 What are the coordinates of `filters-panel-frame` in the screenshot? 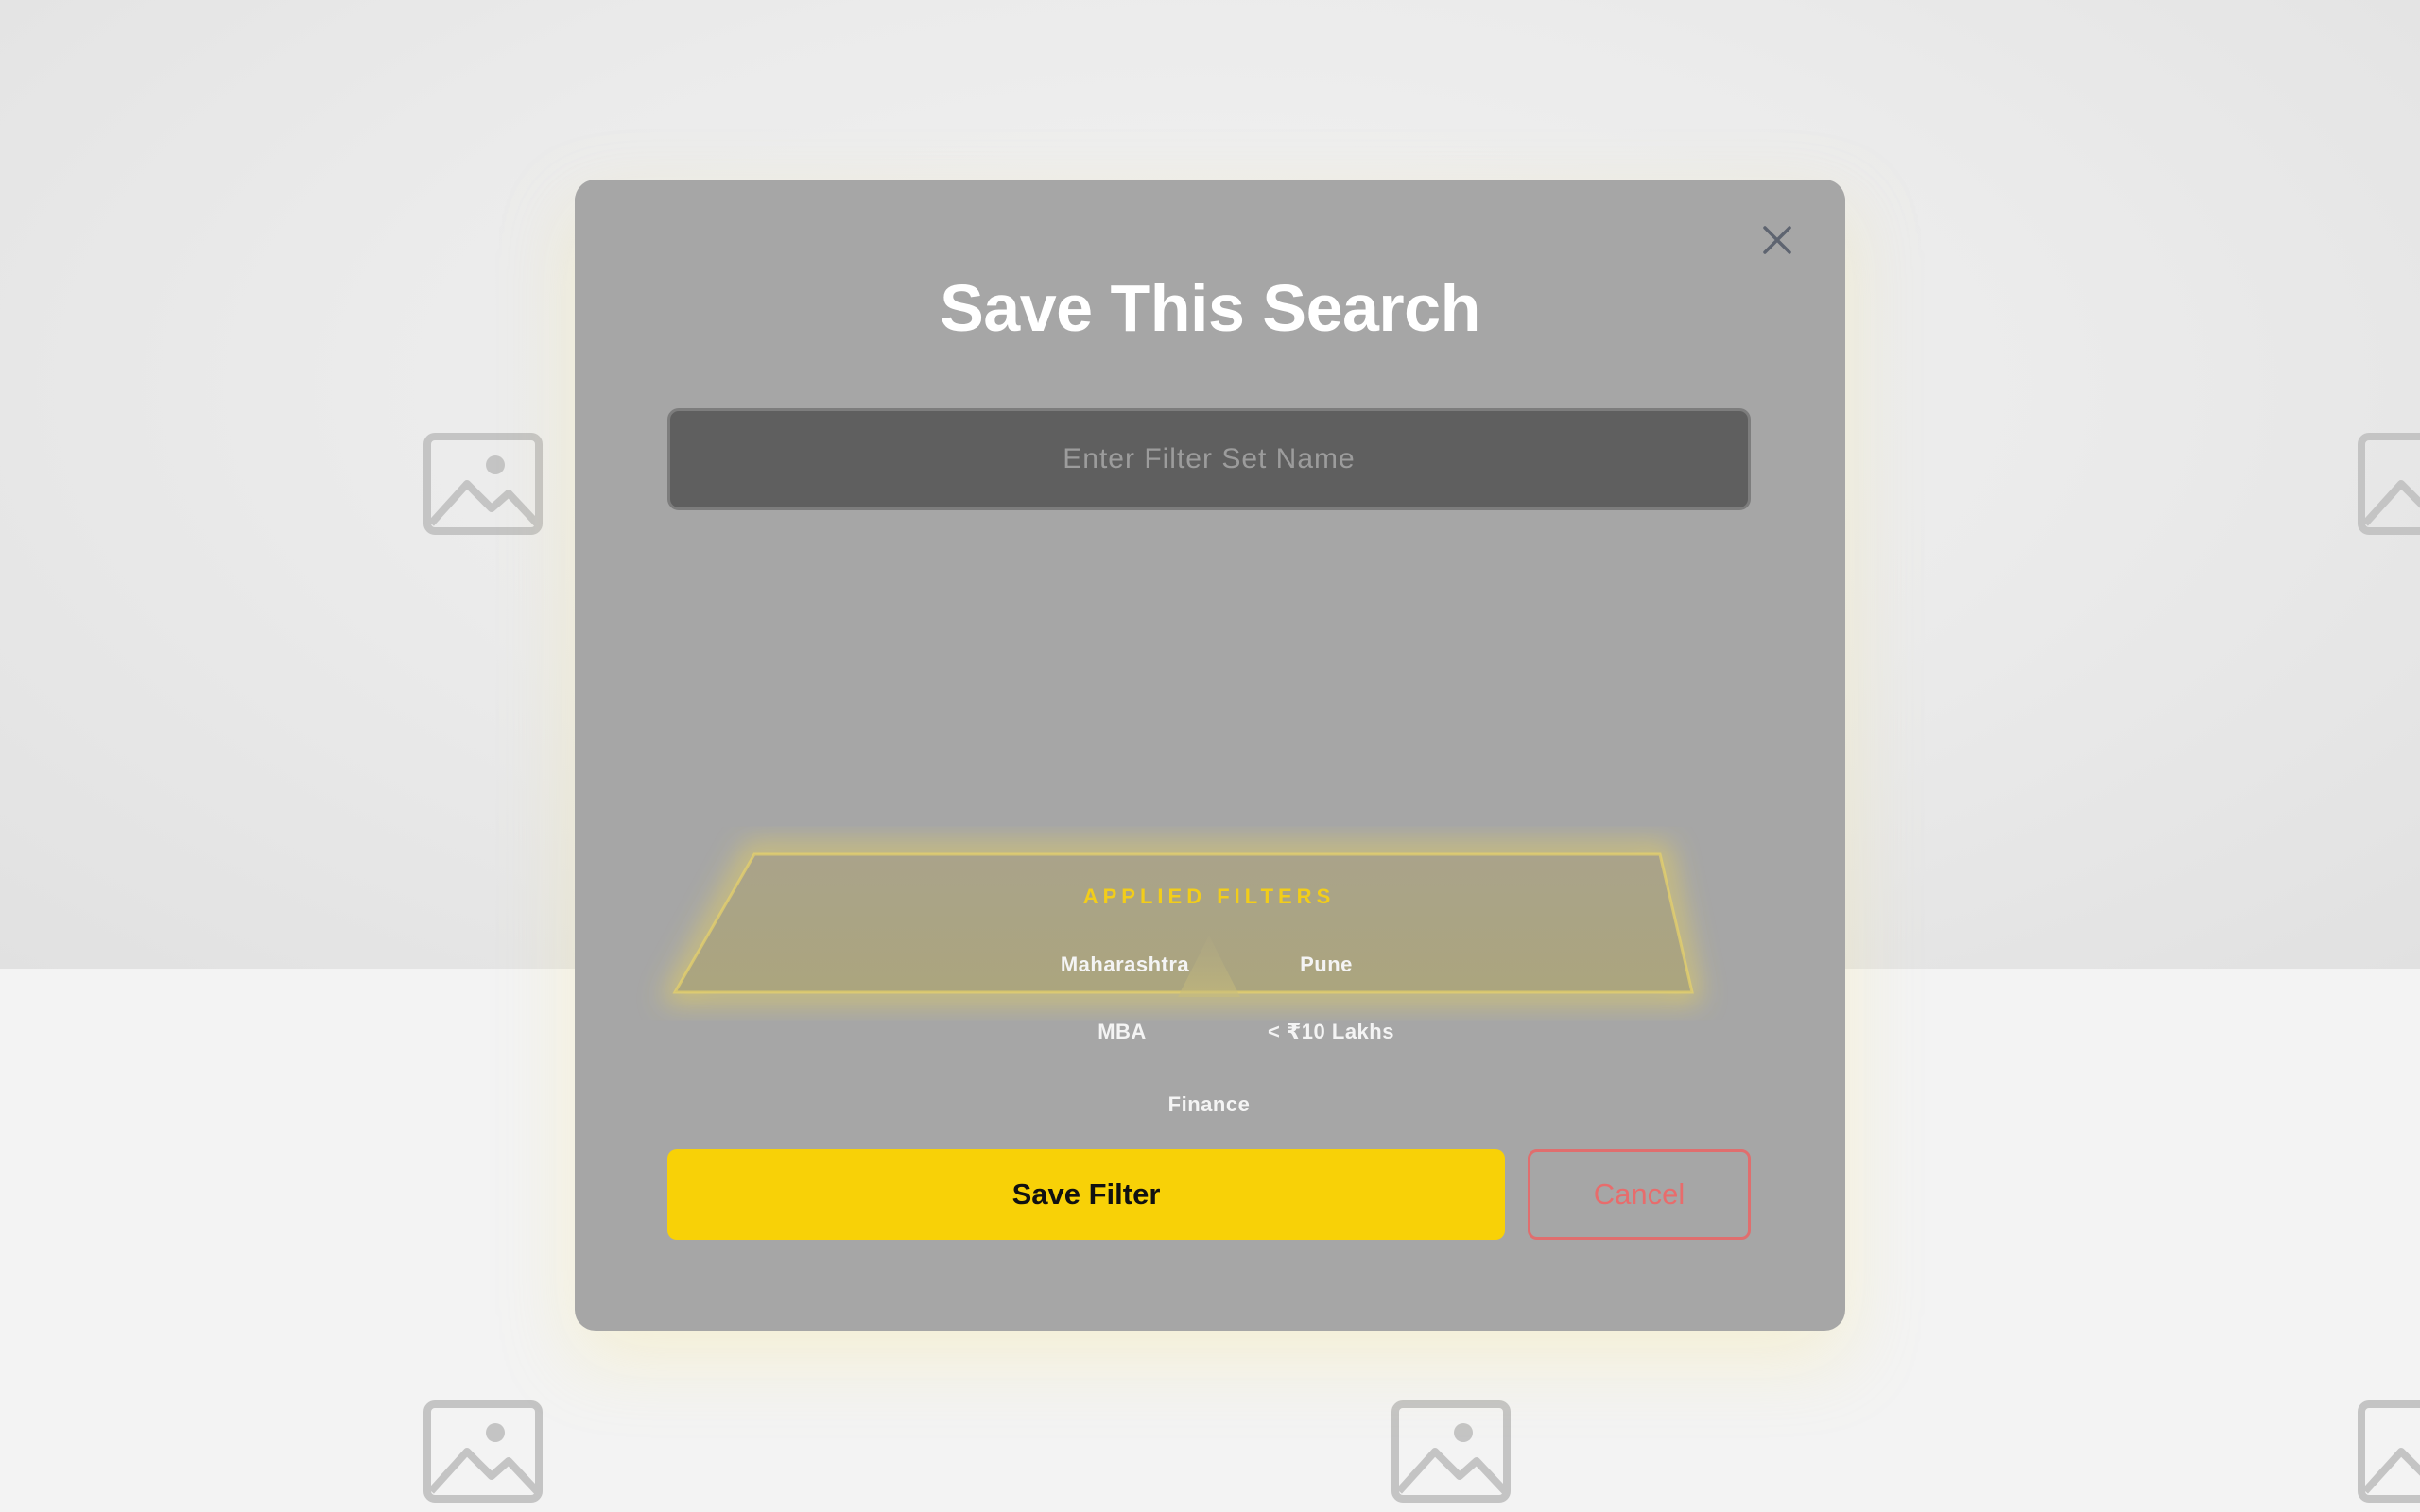 It's located at (1181, 923).